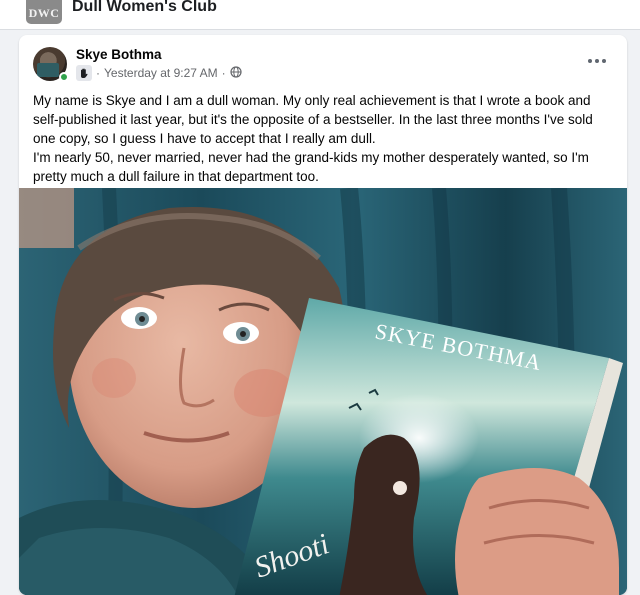 This screenshot has height=595, width=640. Describe the element at coordinates (320, 15) in the screenshot. I see `group-header: DWC Dull Women's Club` at that location.